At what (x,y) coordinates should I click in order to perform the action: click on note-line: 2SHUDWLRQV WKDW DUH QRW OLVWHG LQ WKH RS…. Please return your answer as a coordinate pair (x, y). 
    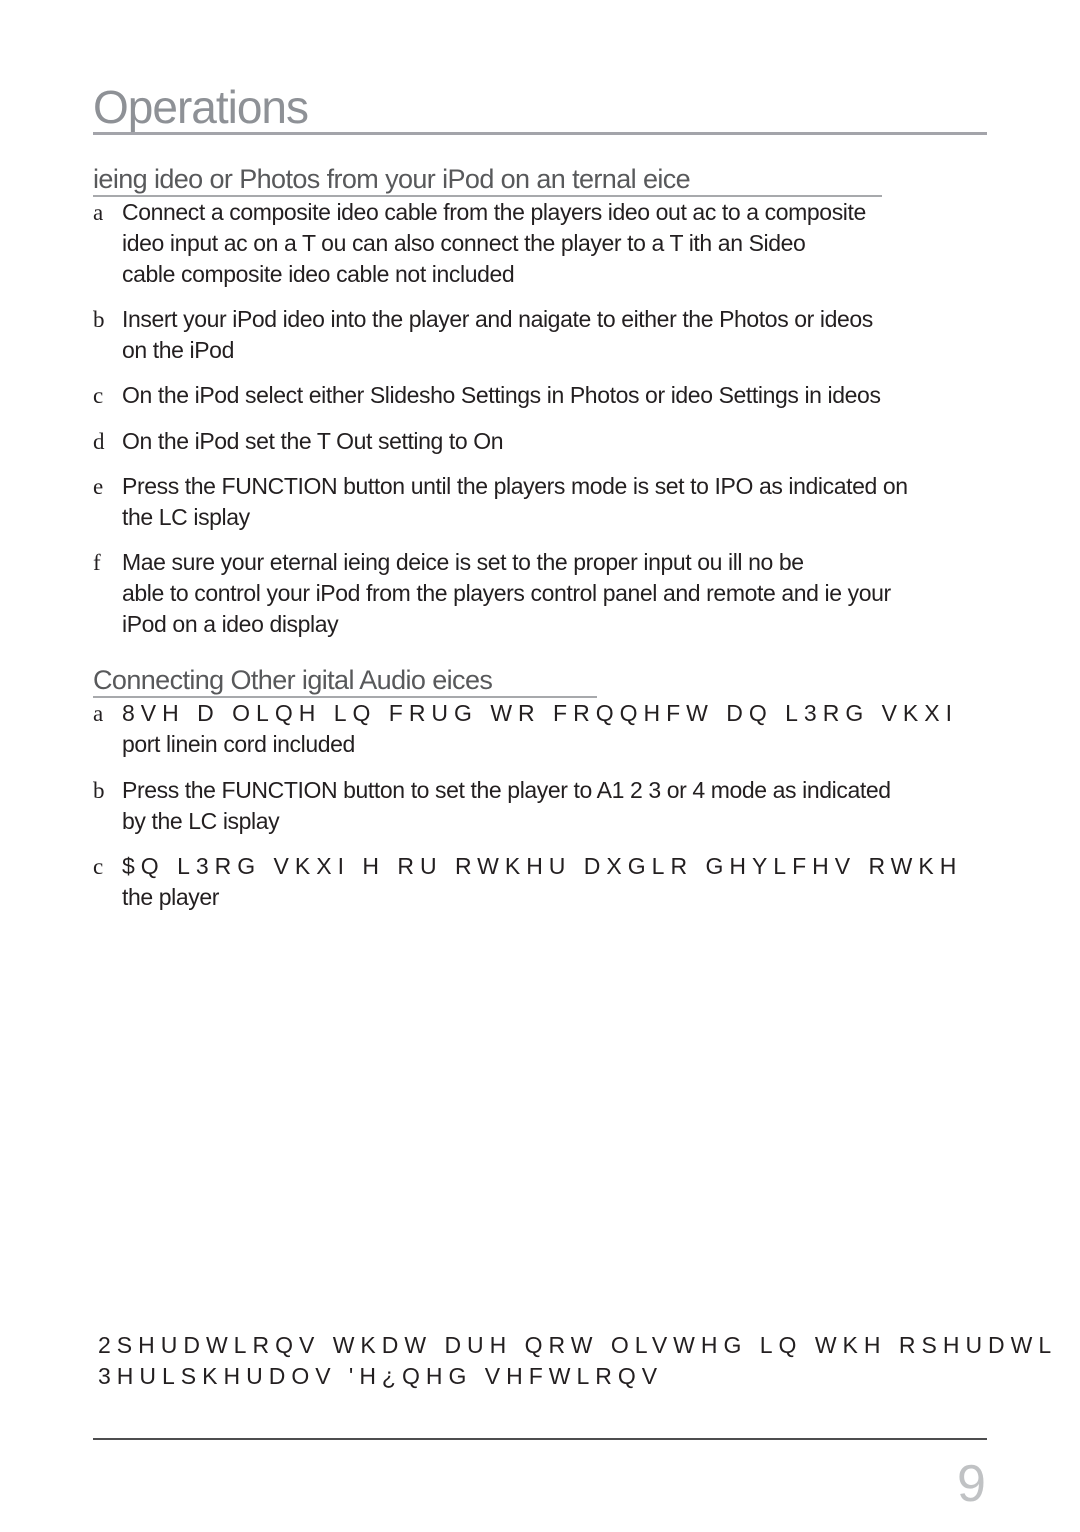
    Looking at the image, I should click on (578, 1345).